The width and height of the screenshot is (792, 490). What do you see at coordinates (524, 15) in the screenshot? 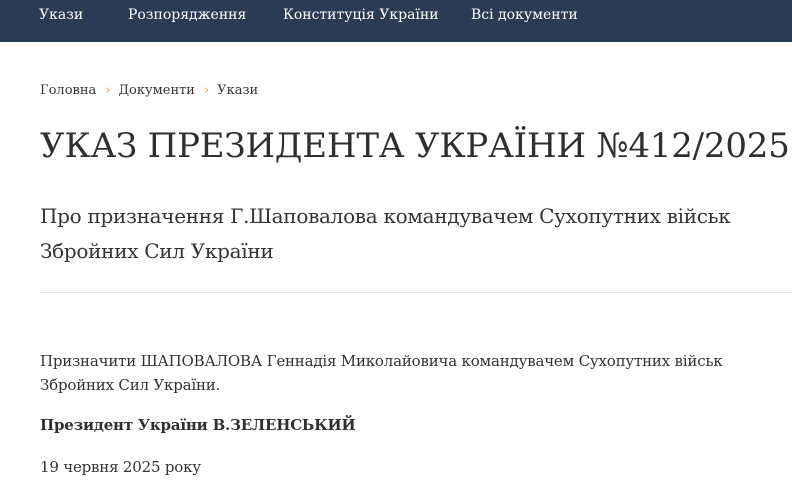
I see `nav-link-all-documents: Всі документи` at bounding box center [524, 15].